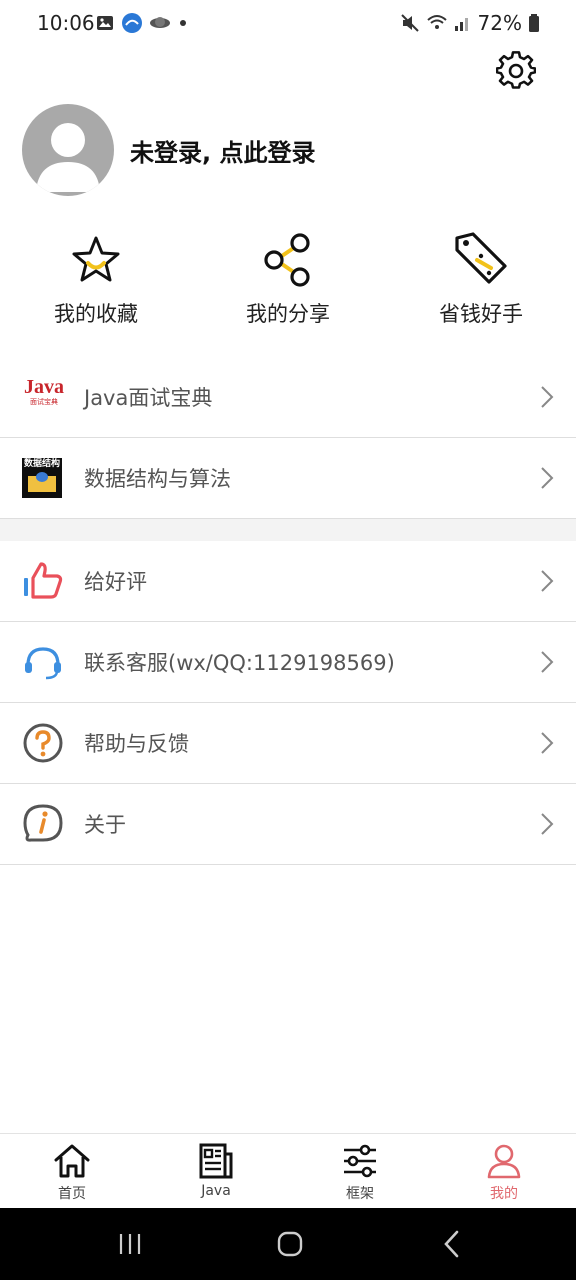 The image size is (576, 1280). What do you see at coordinates (72, 1194) in the screenshot?
I see `nav-label: 首页` at bounding box center [72, 1194].